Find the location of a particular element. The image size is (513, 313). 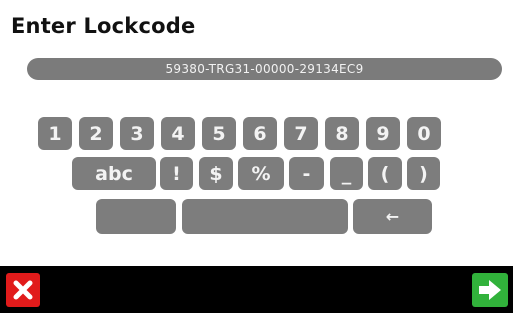

key-percent: % is located at coordinates (261, 173).